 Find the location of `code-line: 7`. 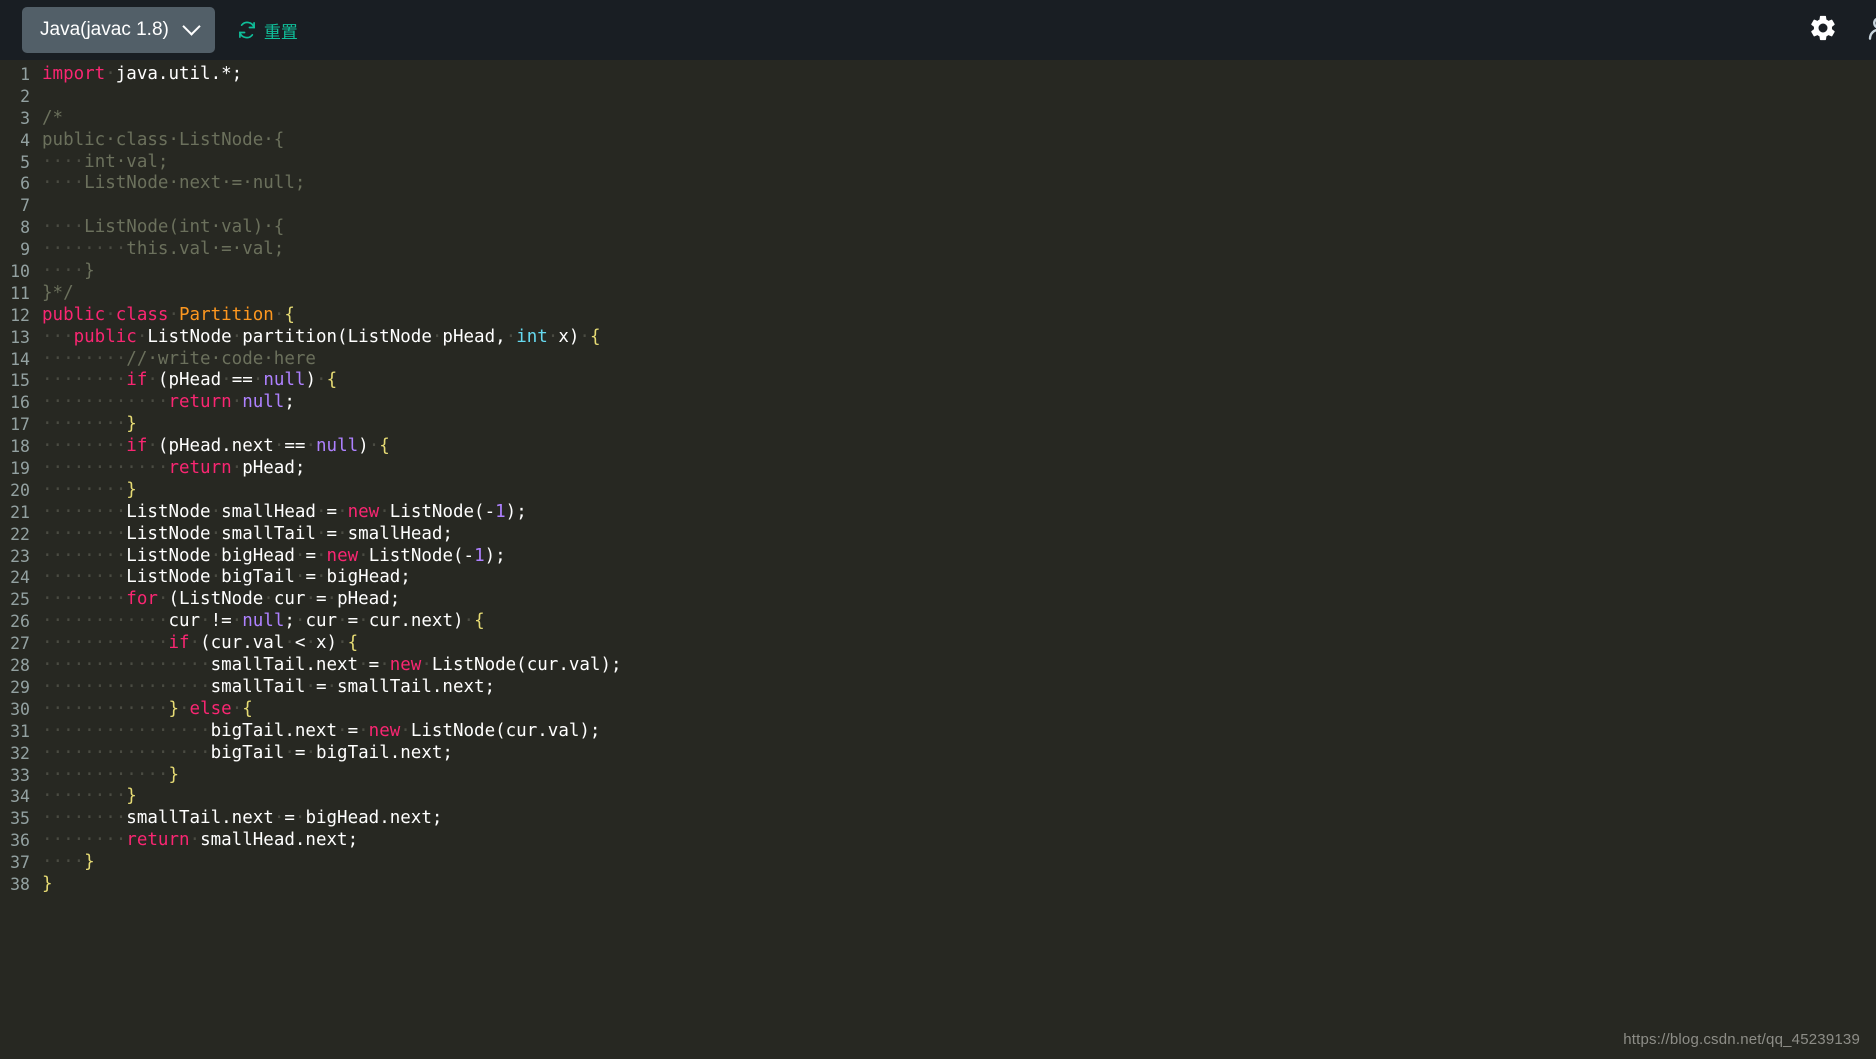

code-line: 7 is located at coordinates (938, 206).